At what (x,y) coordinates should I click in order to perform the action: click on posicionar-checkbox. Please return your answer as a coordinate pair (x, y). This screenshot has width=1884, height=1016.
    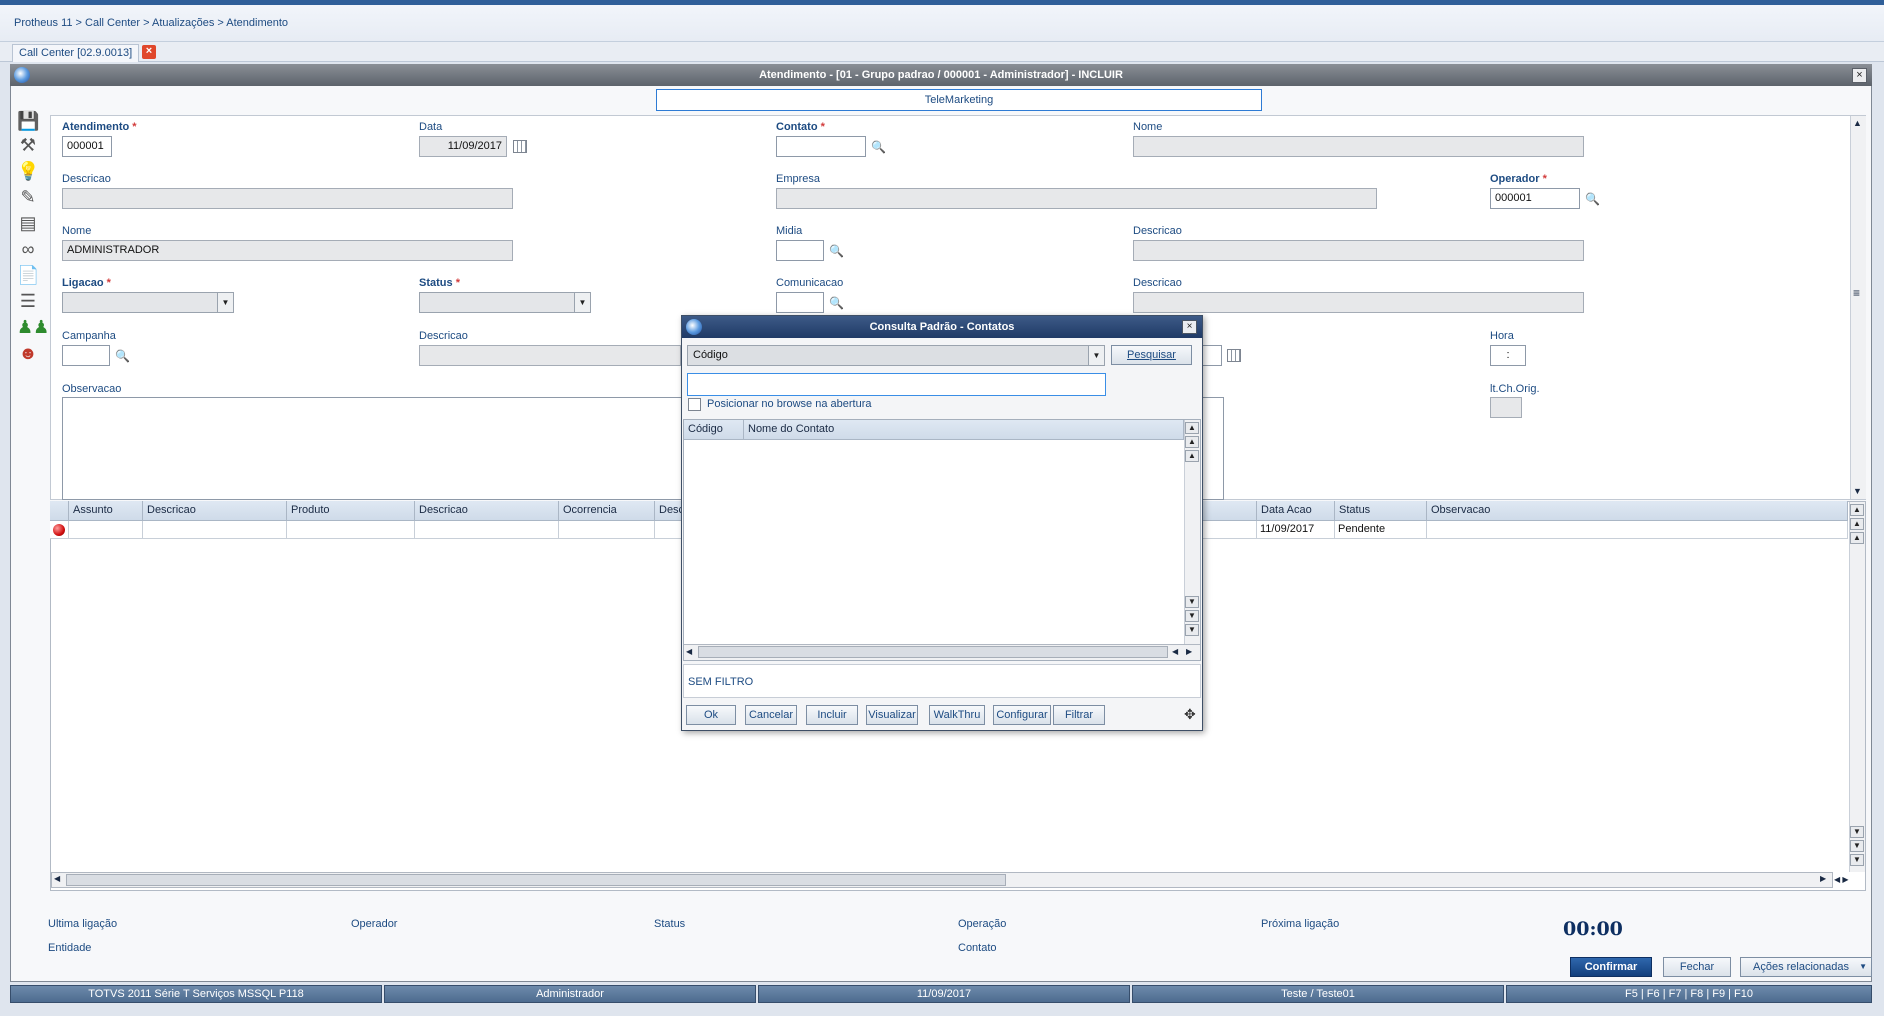
    Looking at the image, I should click on (694, 404).